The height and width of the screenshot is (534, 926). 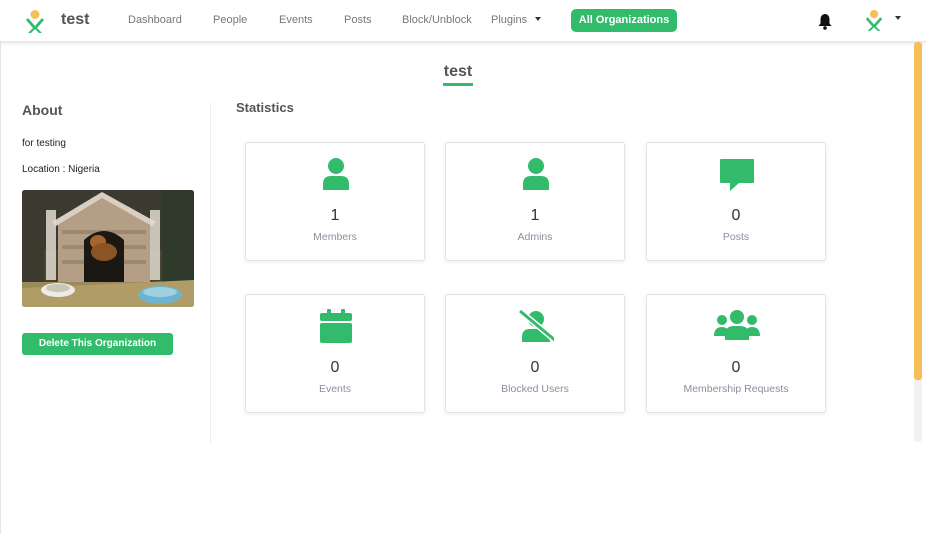 I want to click on page-title: test, so click(x=458, y=71).